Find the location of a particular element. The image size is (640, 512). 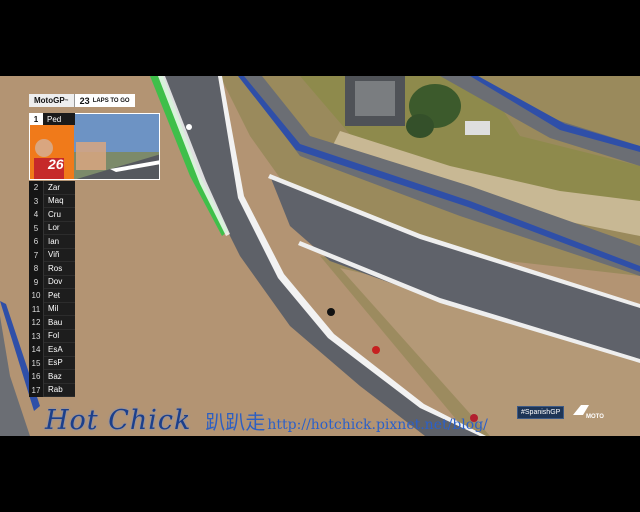

standings-position: 11 is located at coordinates (36, 309).